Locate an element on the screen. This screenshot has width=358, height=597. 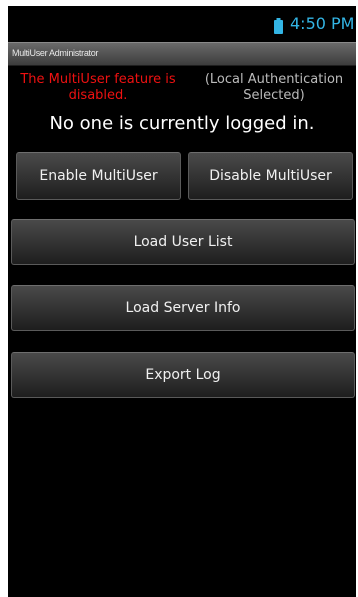
export-log-button: Export Log is located at coordinates (183, 375).